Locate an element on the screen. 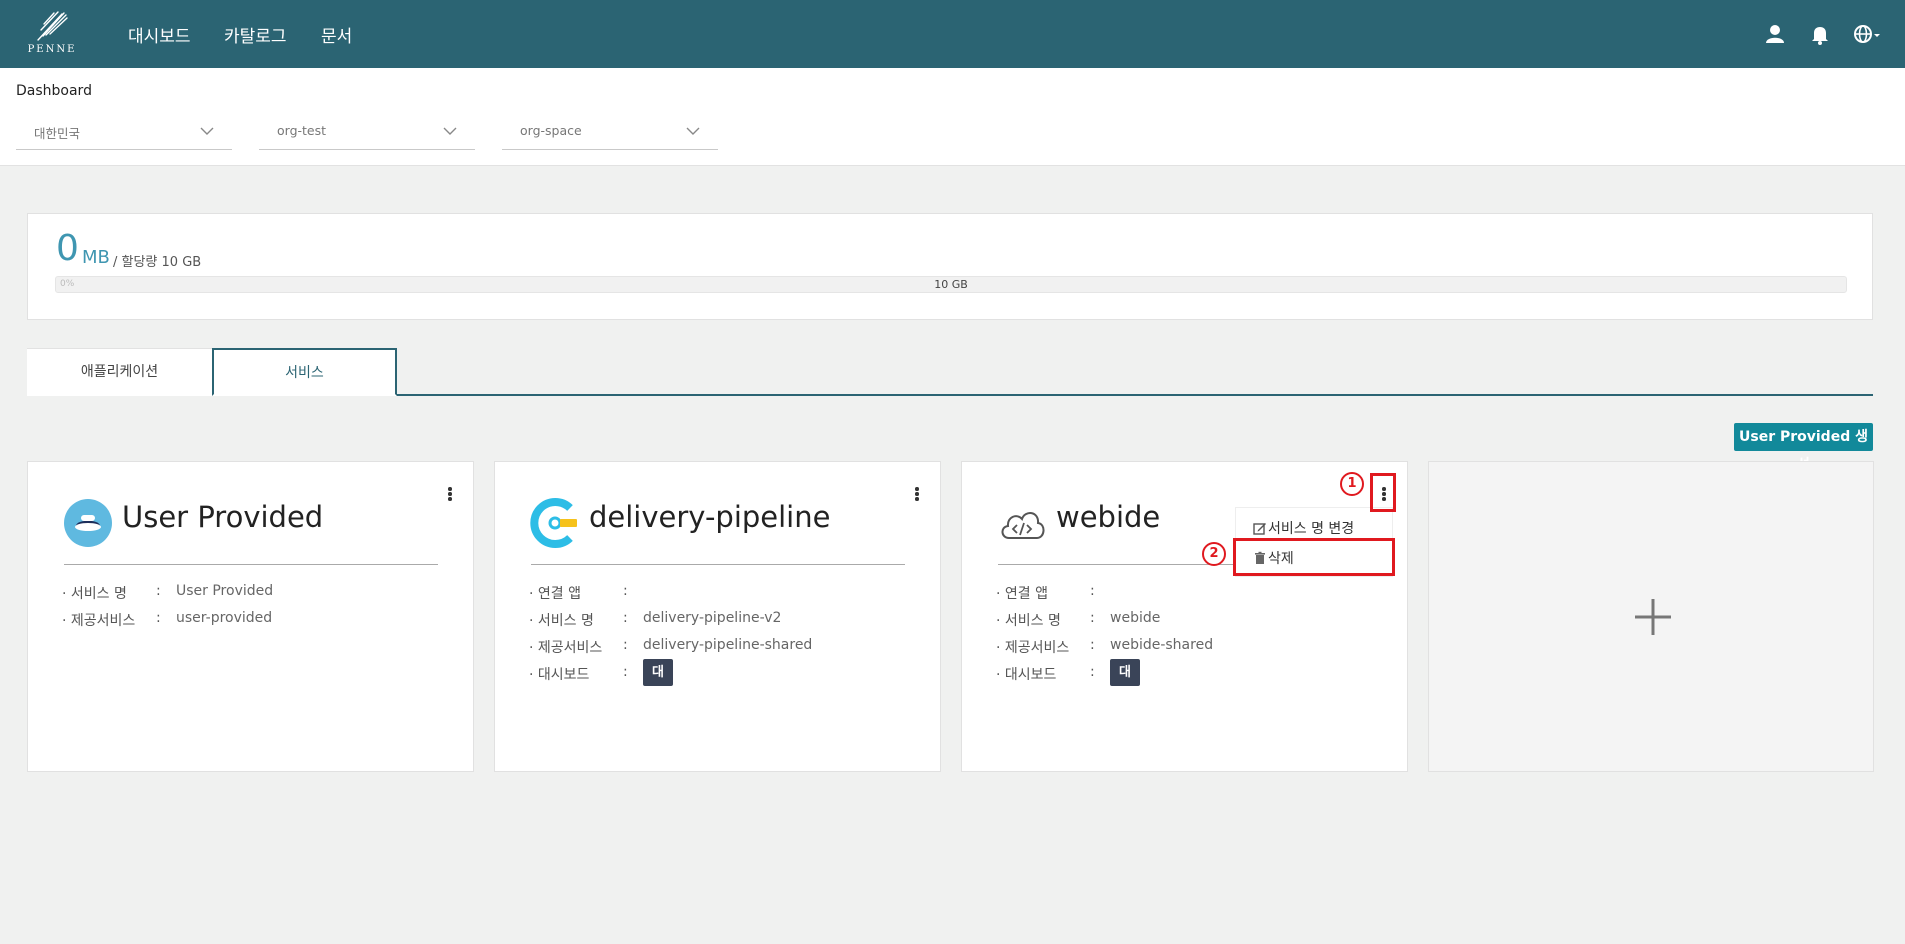  tab-applications: 애플리케이션 is located at coordinates (119, 372).